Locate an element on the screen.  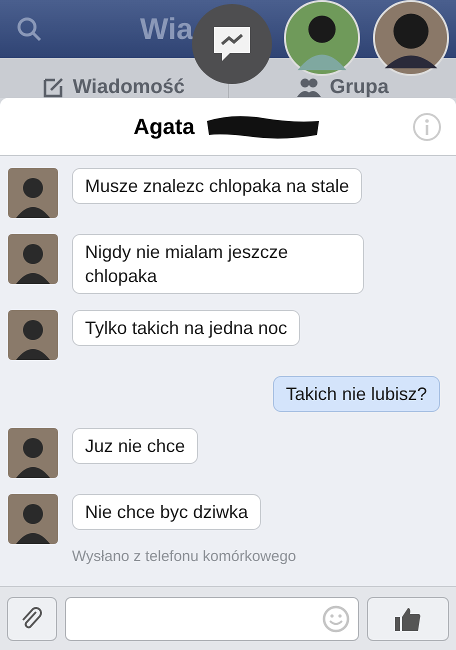
search-icon is located at coordinates (29, 29).